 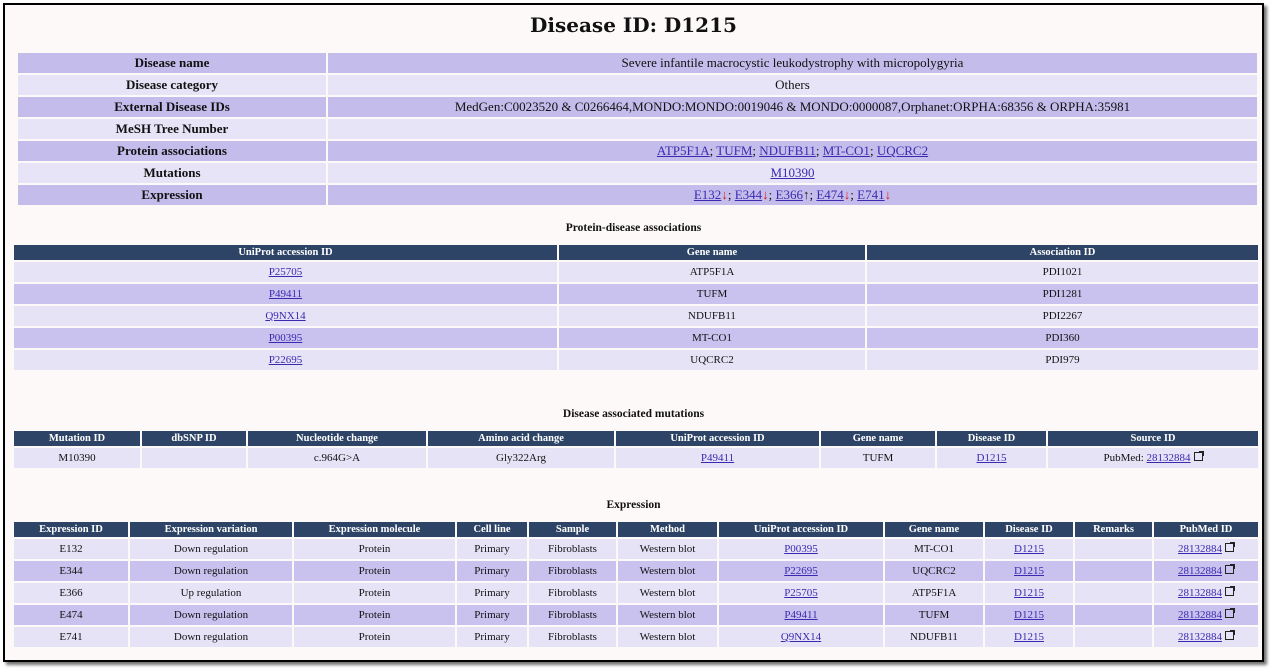 I want to click on info-key: Protein associations, so click(x=172, y=151).